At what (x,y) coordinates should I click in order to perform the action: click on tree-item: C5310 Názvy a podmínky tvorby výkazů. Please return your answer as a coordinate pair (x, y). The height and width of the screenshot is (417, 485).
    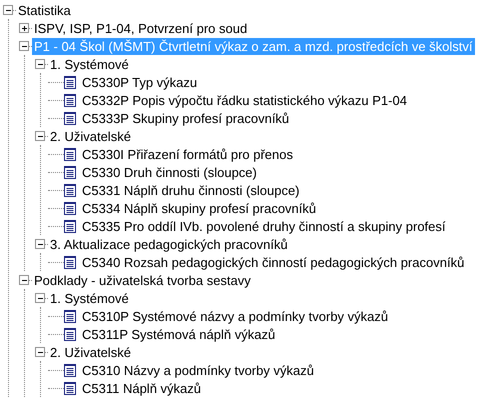
    Looking at the image, I should click on (198, 370).